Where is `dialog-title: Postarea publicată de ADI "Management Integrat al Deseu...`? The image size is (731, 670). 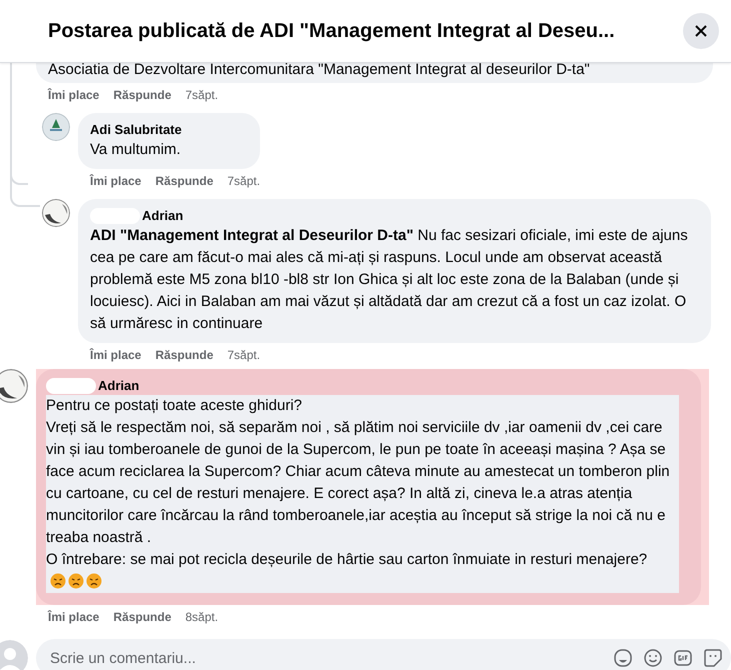 dialog-title: Postarea publicată de ADI "Management Integrat al Deseu... is located at coordinates (332, 31).